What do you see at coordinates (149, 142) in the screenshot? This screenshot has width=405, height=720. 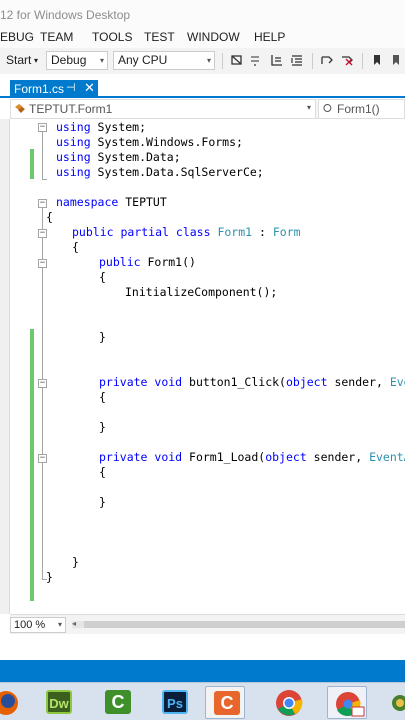 I see `code-line-using-forms: using System.Windows.Forms;` at bounding box center [149, 142].